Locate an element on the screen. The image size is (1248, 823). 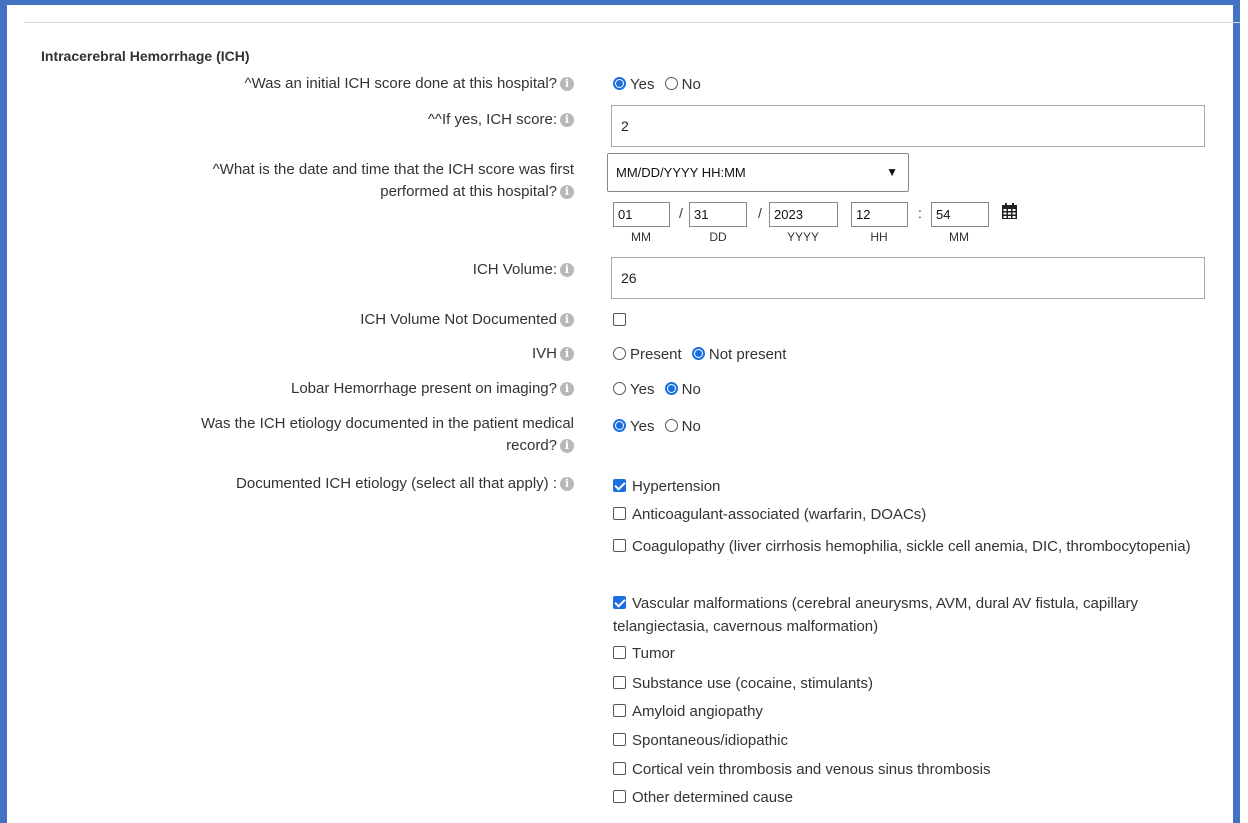
chevron-down-icon: ▼ is located at coordinates (892, 172).